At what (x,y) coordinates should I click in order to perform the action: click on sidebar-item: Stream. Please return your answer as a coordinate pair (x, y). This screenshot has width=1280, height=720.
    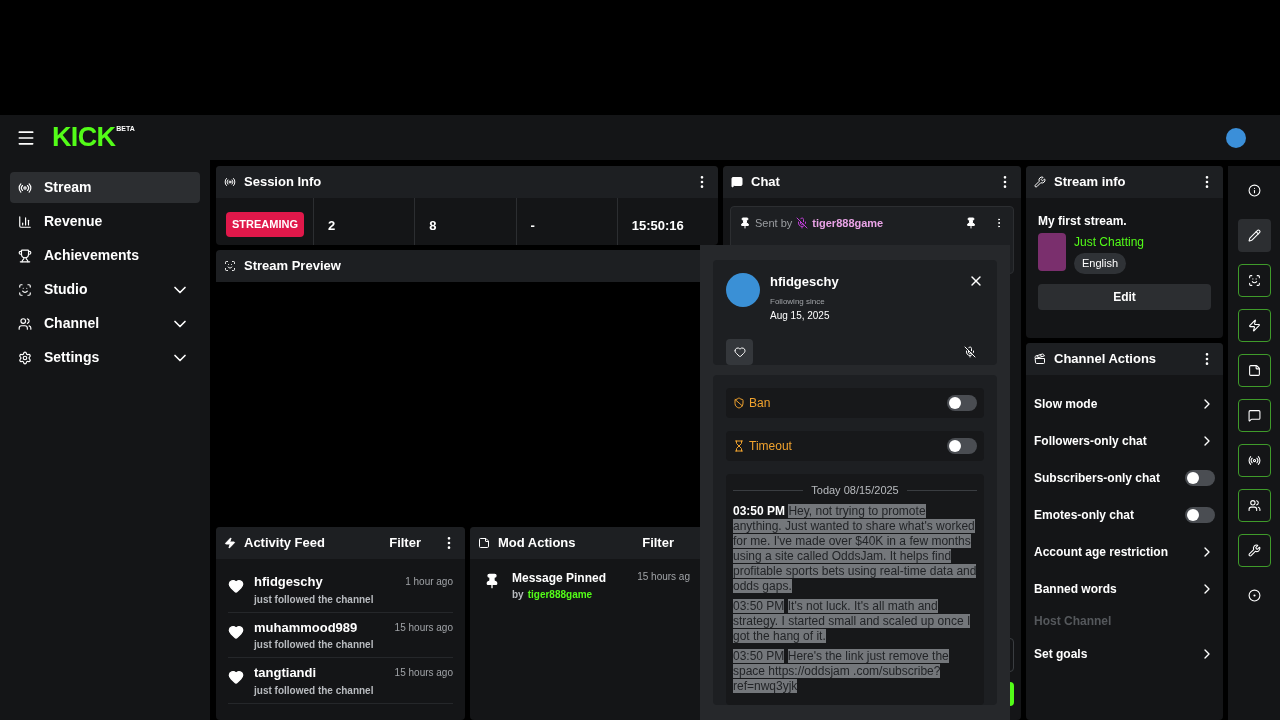
    Looking at the image, I should click on (105, 187).